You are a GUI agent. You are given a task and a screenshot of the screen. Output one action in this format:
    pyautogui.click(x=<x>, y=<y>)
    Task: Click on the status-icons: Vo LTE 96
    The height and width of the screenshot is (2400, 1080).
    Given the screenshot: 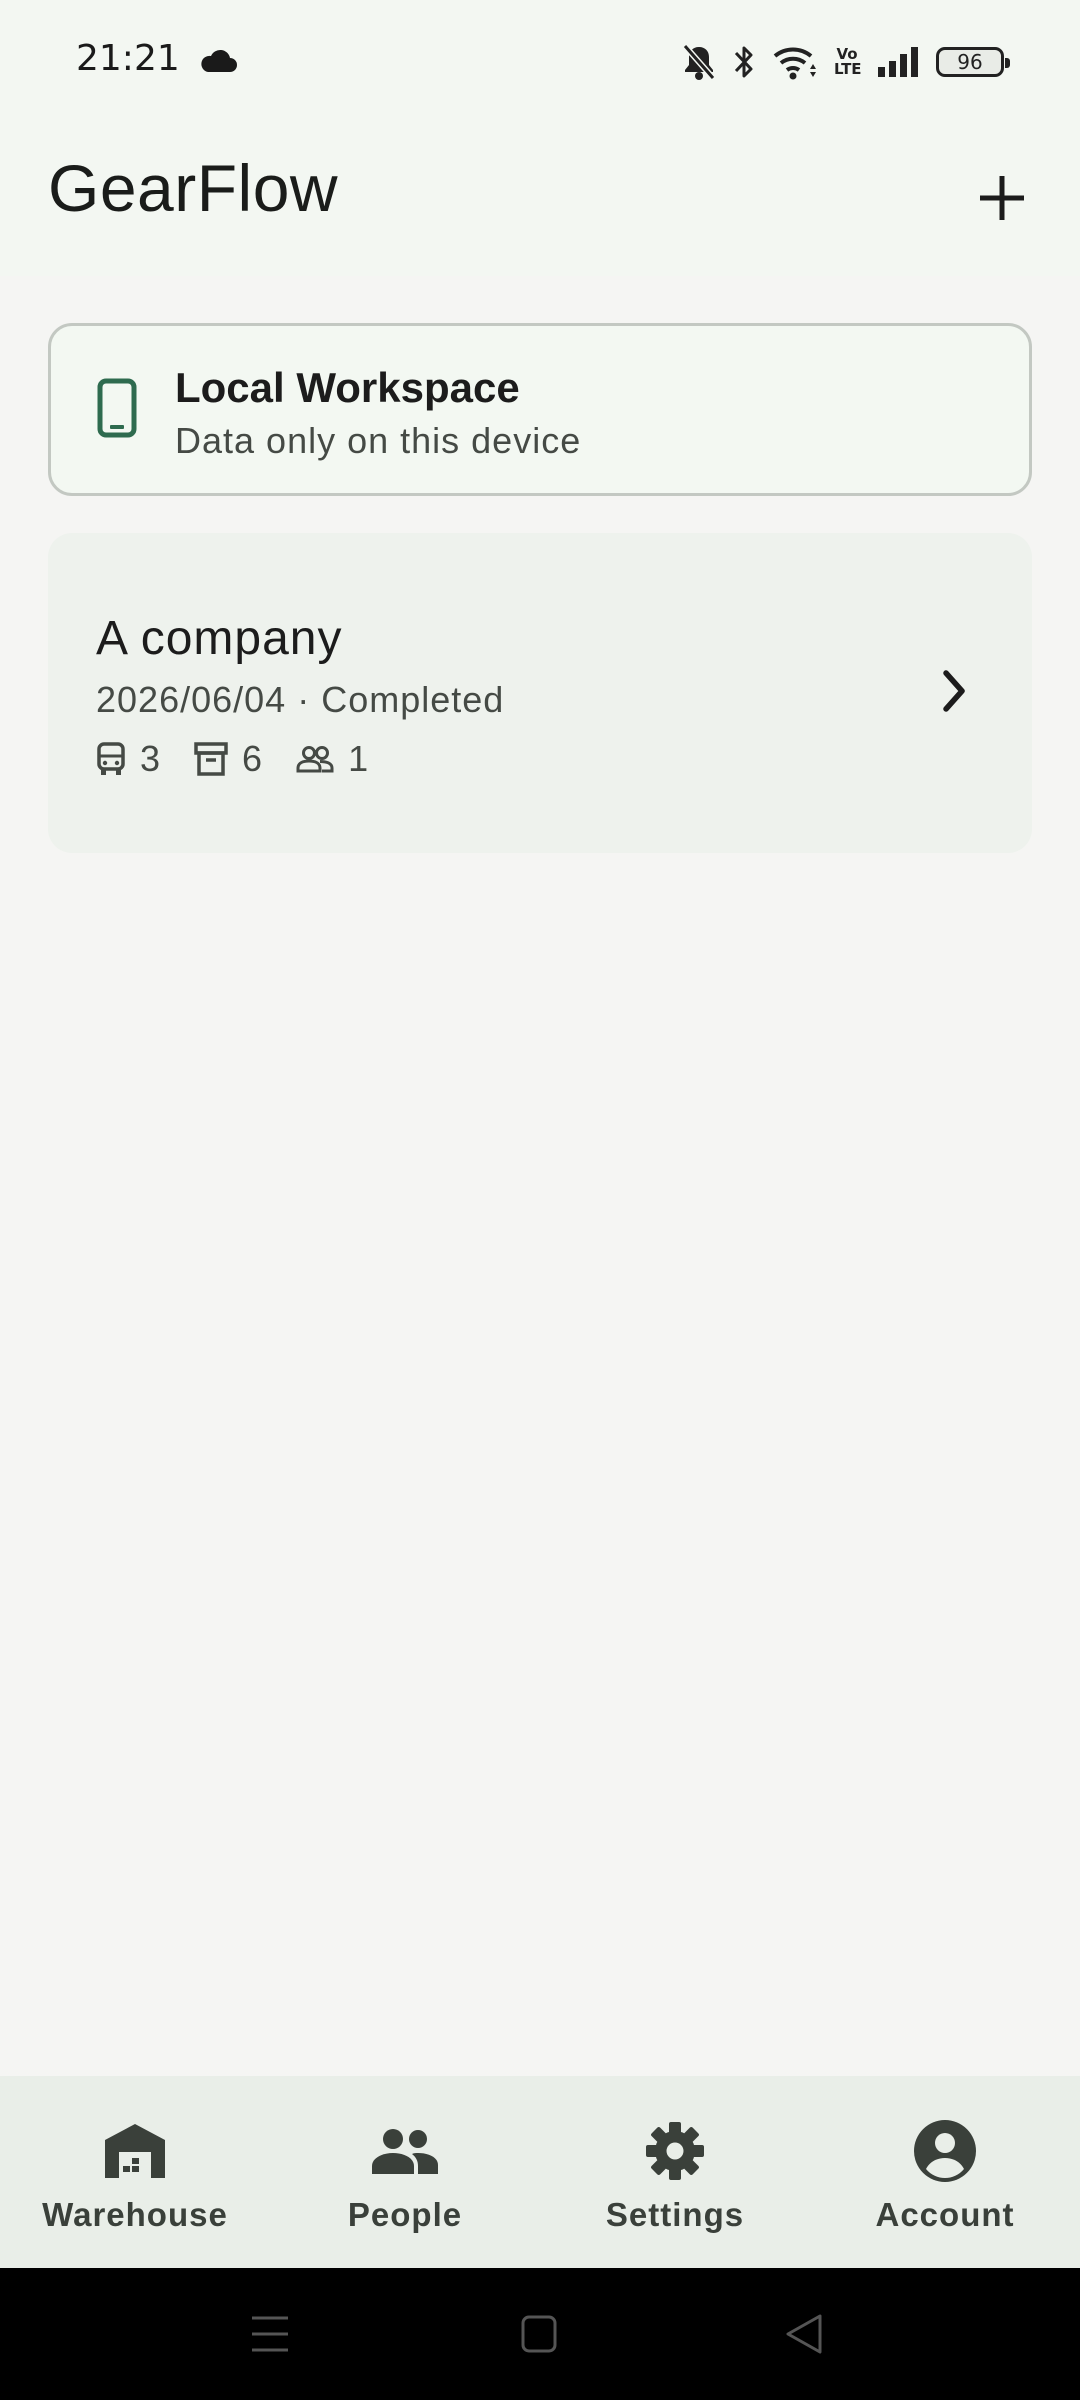 What is the action you would take?
    pyautogui.click(x=846, y=62)
    